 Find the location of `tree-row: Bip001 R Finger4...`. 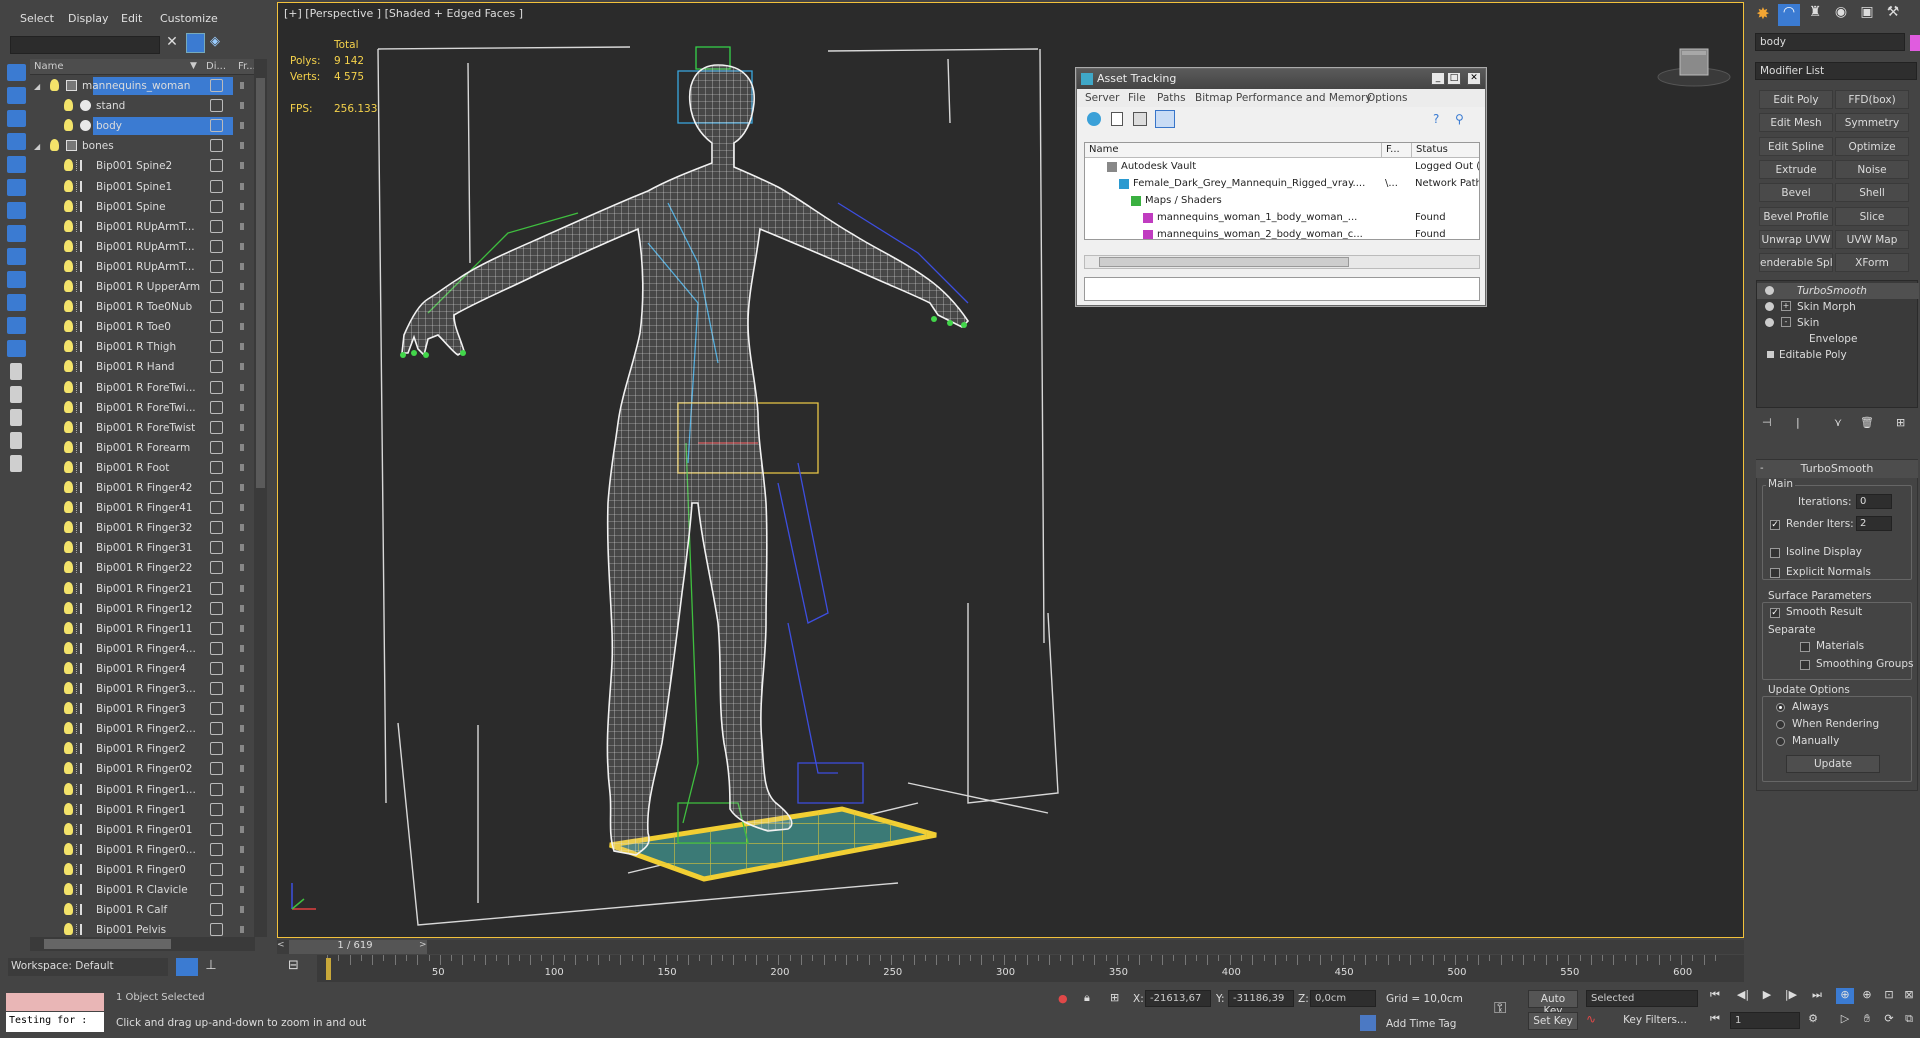

tree-row: Bip001 R Finger4... is located at coordinates (142, 649).